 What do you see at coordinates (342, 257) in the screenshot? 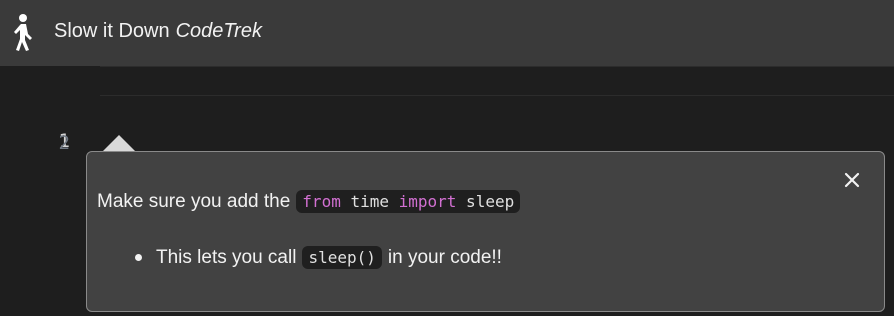
I see `inline-code-sleep: sleep()` at bounding box center [342, 257].